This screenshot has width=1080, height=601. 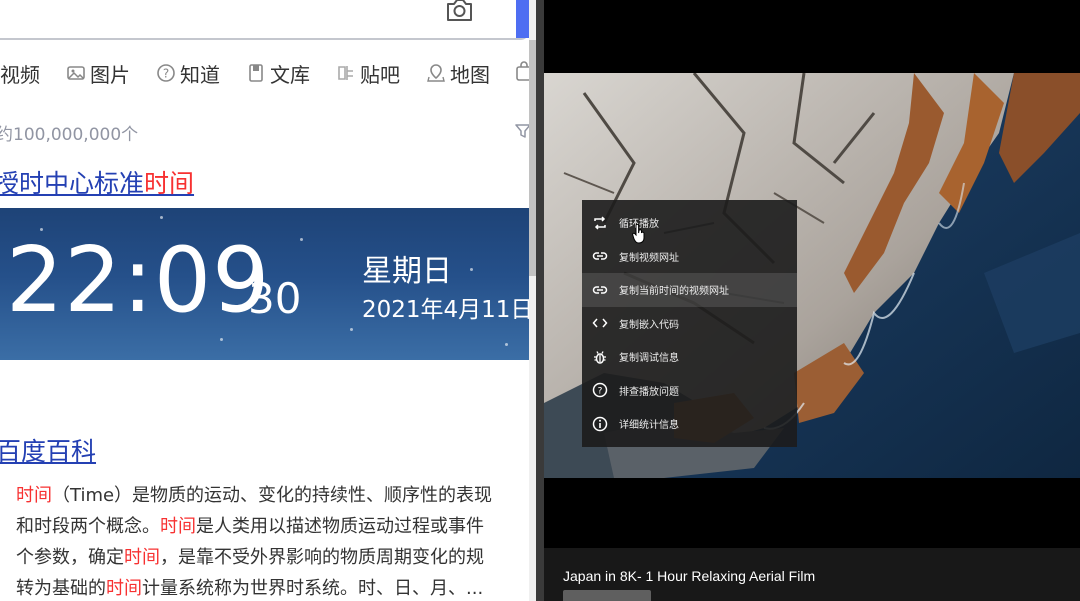 What do you see at coordinates (407, 271) in the screenshot?
I see `clock-weekday: 星期日` at bounding box center [407, 271].